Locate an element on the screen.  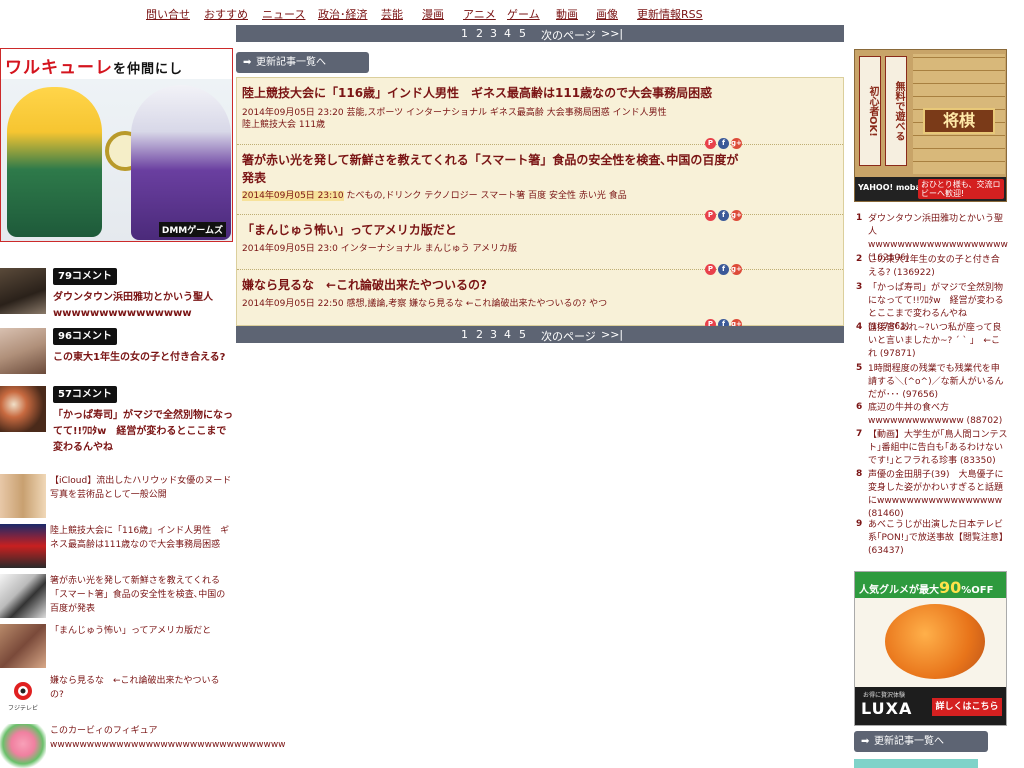
left-ad-banner: ワルキューレを仲間にし DMMゲームズ is located at coordinates (116, 145).